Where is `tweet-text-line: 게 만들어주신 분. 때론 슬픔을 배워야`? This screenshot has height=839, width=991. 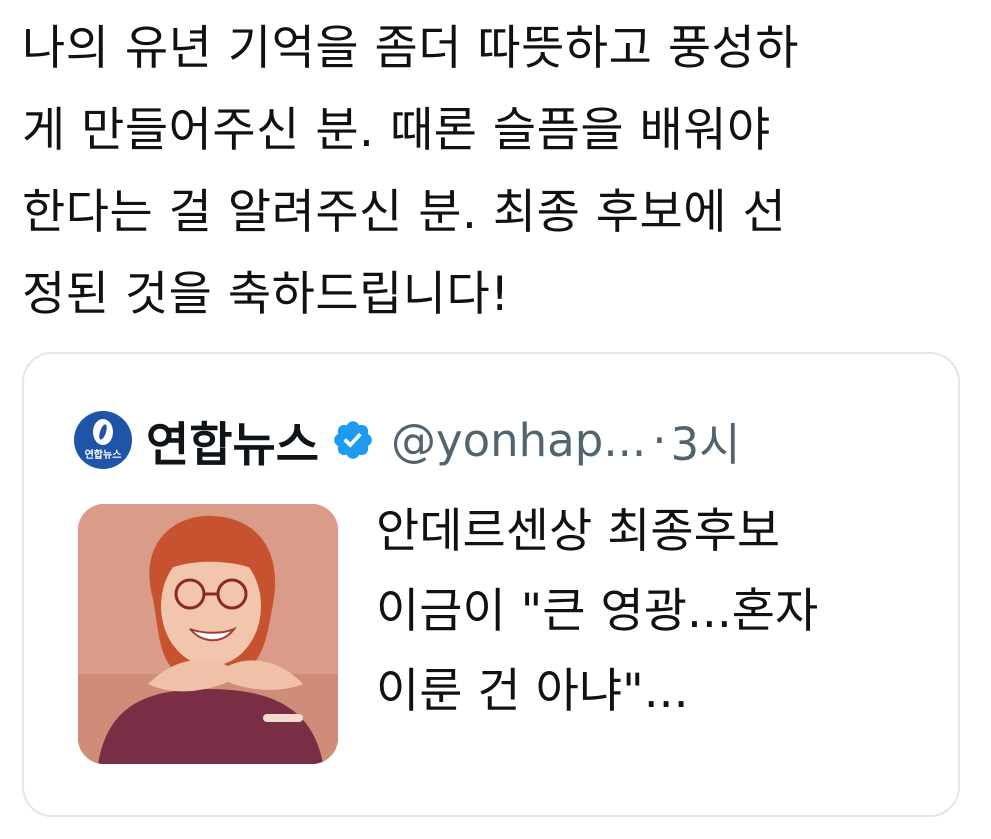 tweet-text-line: 게 만들어주신 분. 때론 슬픔을 배워야 is located at coordinates (396, 130).